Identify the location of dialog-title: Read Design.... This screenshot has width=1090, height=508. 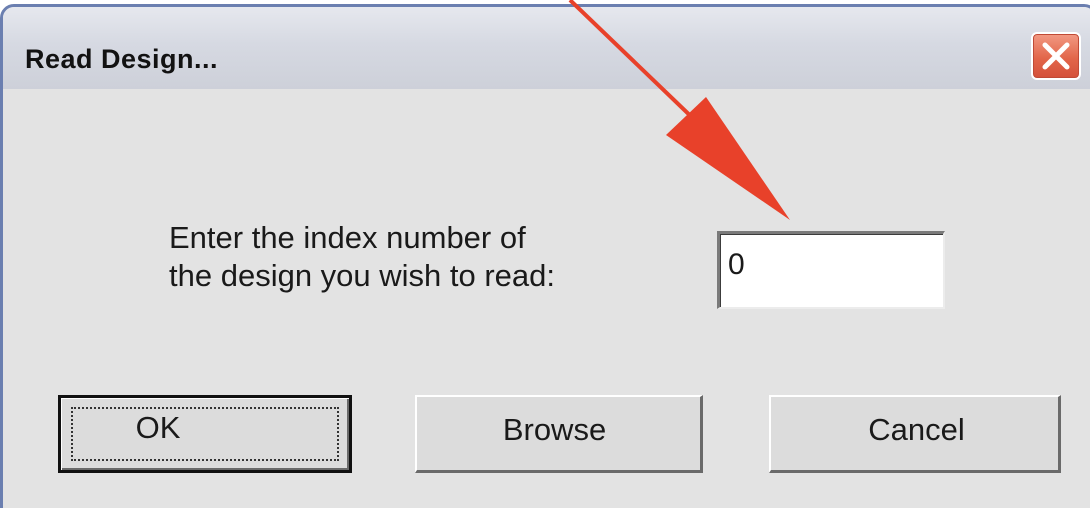
(122, 59).